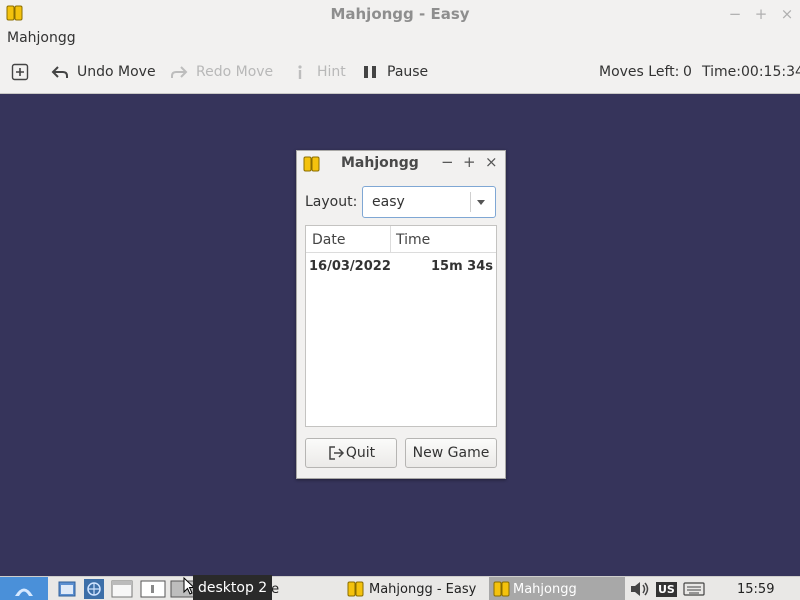  I want to click on quit-button: Quit, so click(351, 453).